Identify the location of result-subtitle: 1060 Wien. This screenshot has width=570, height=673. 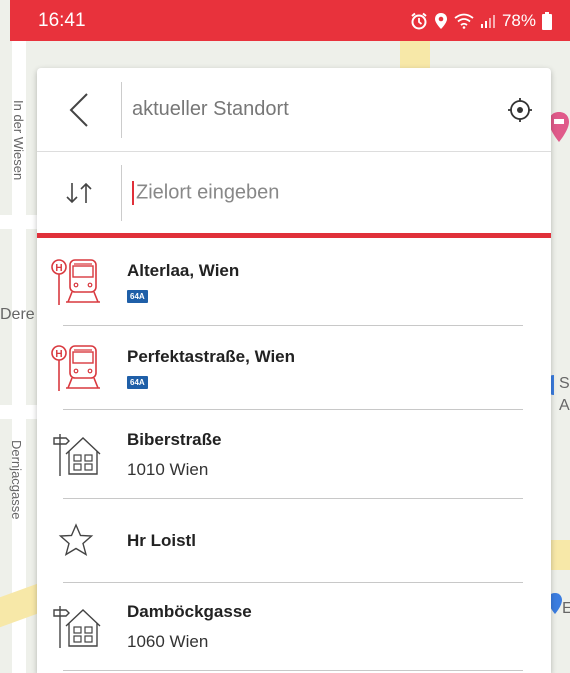
(168, 641).